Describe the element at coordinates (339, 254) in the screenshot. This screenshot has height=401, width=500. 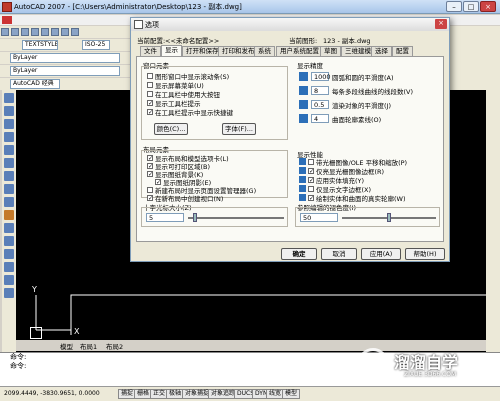
I see `cancel-button: 取消` at that location.